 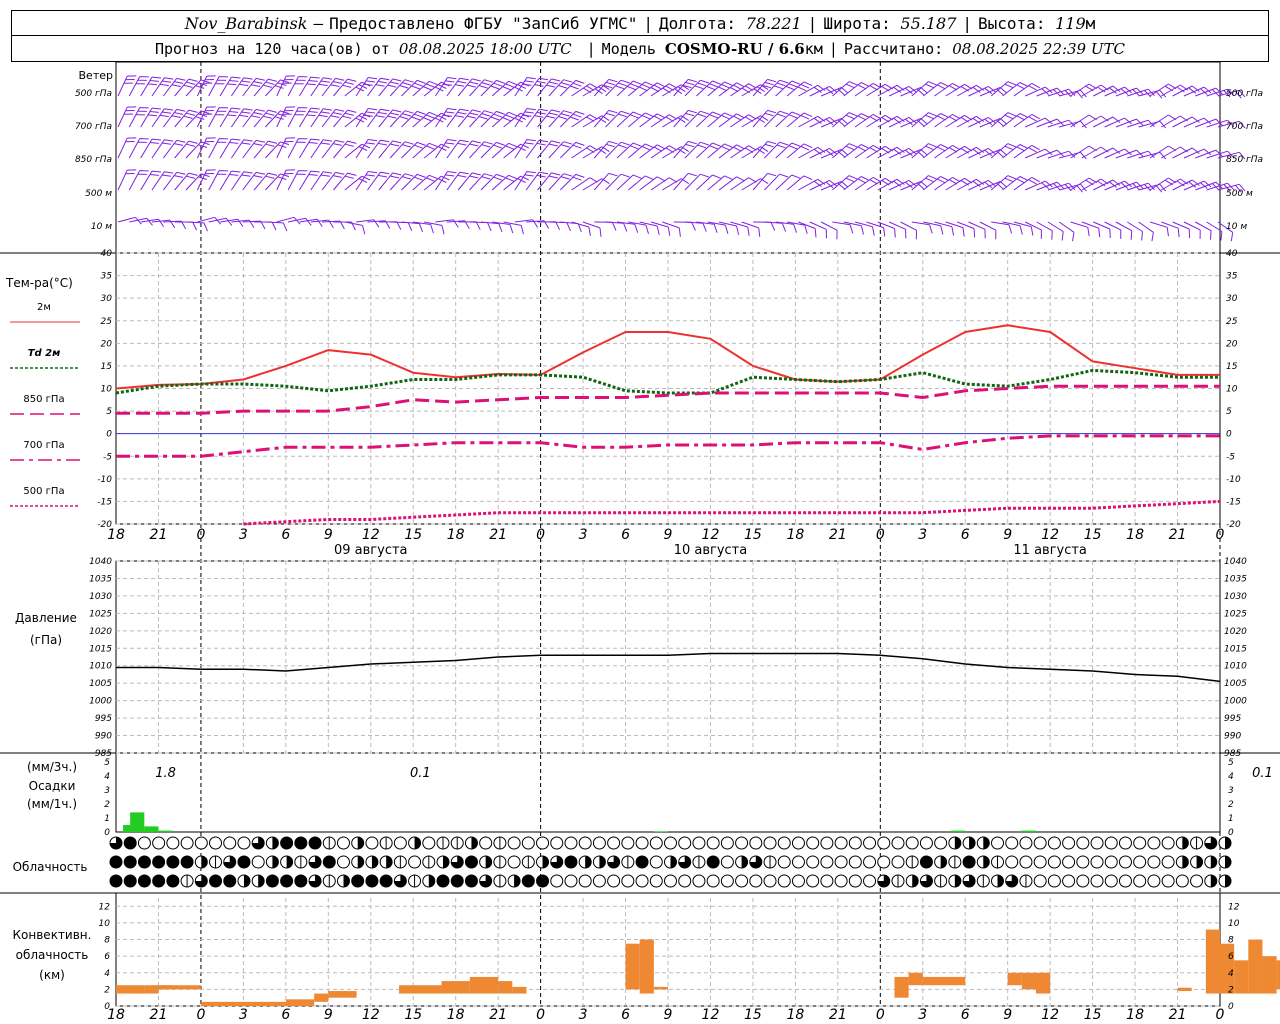 What do you see at coordinates (1213, 881) in the screenshot?
I see `cloud-symbol-r2-mark` at bounding box center [1213, 881].